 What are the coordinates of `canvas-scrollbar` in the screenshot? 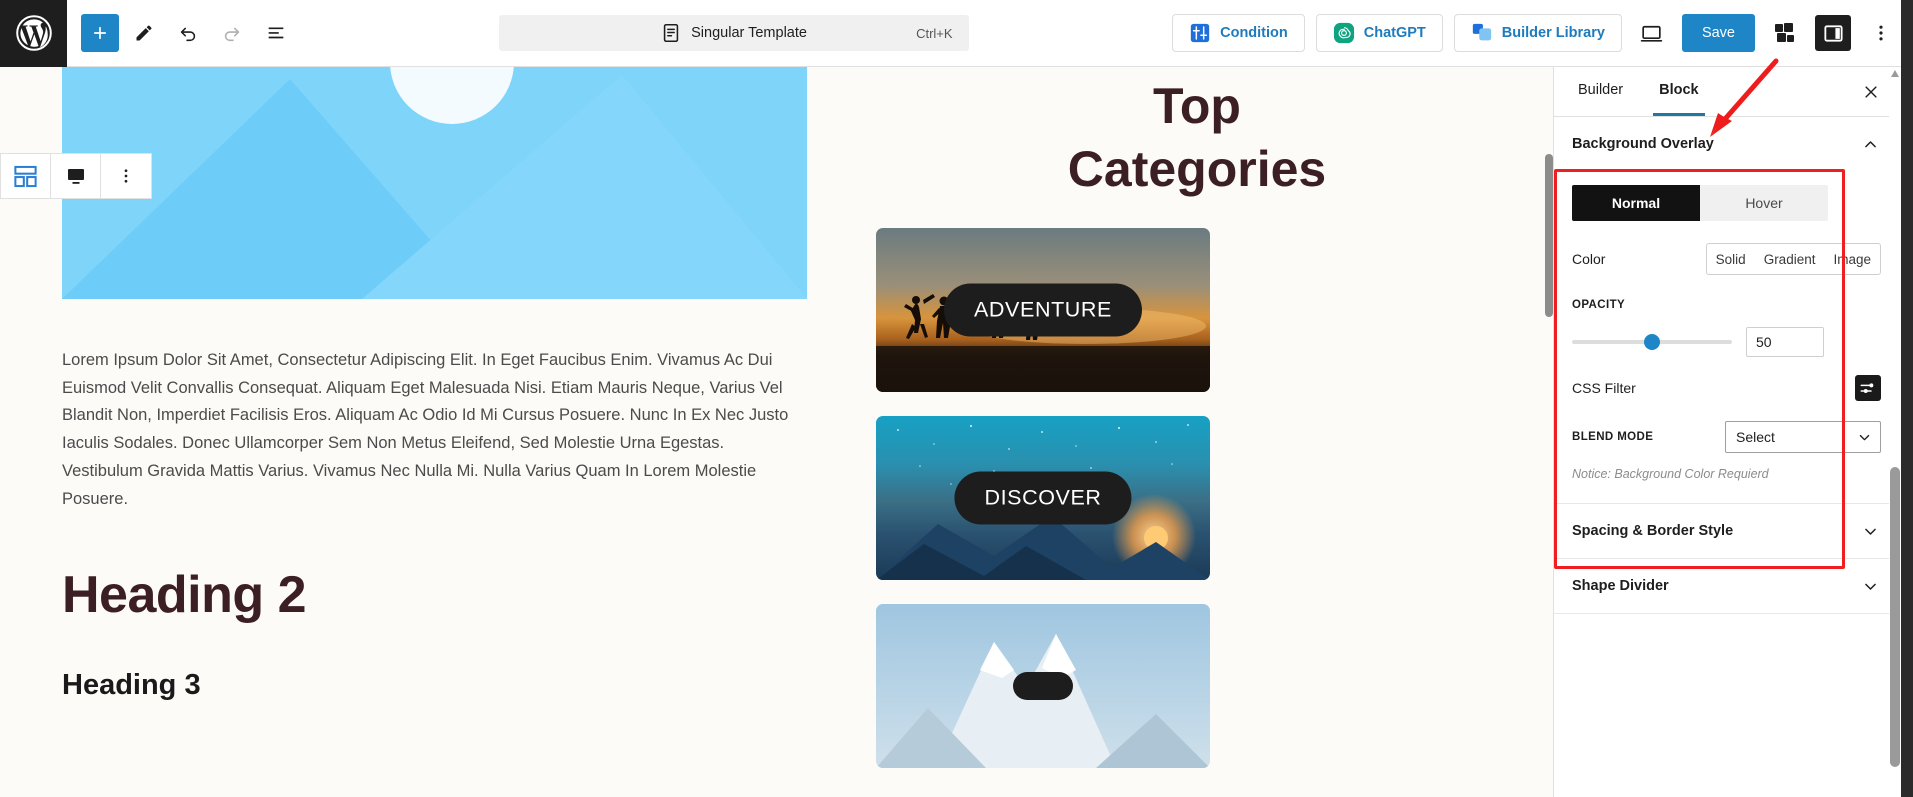 It's located at (1549, 432).